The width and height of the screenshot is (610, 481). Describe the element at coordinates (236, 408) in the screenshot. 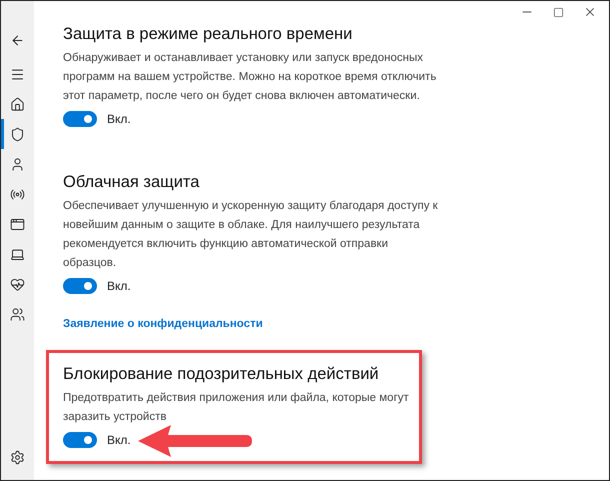

I see `section-description: Предотвратить действия приложения или файла, которые могут заразить устройств` at that location.